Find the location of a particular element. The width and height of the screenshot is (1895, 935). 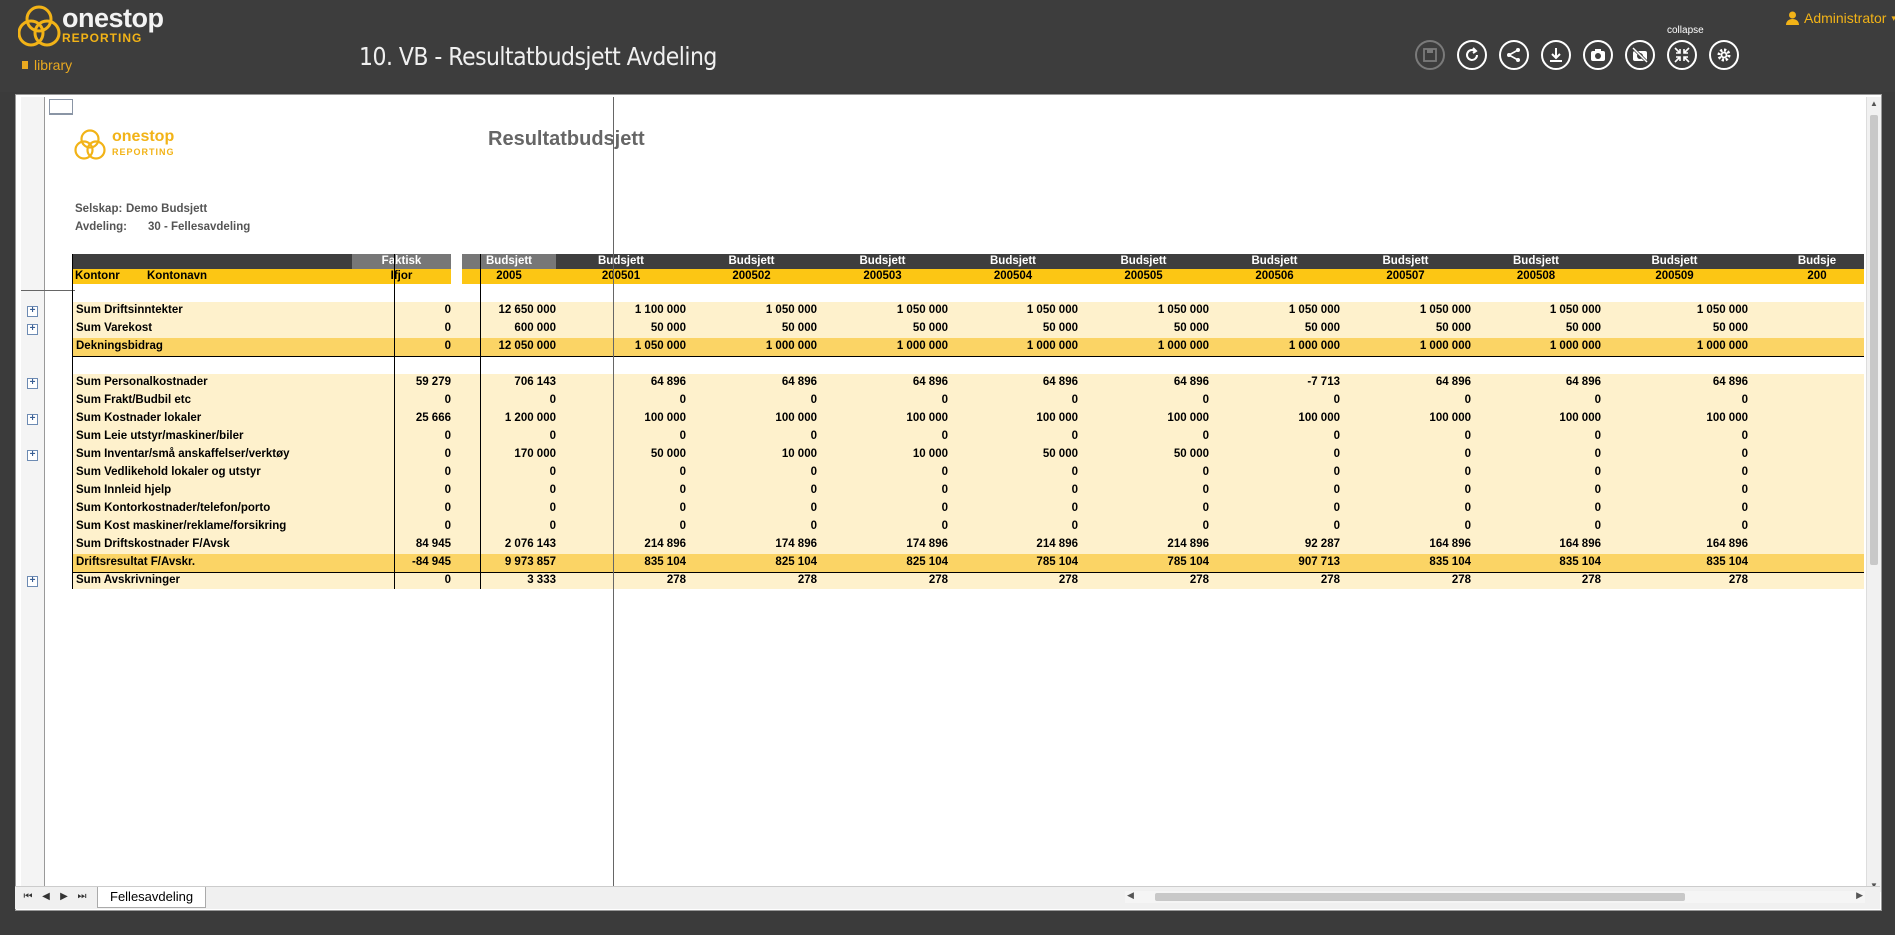

cell-value: 706 143 is located at coordinates (535, 382).